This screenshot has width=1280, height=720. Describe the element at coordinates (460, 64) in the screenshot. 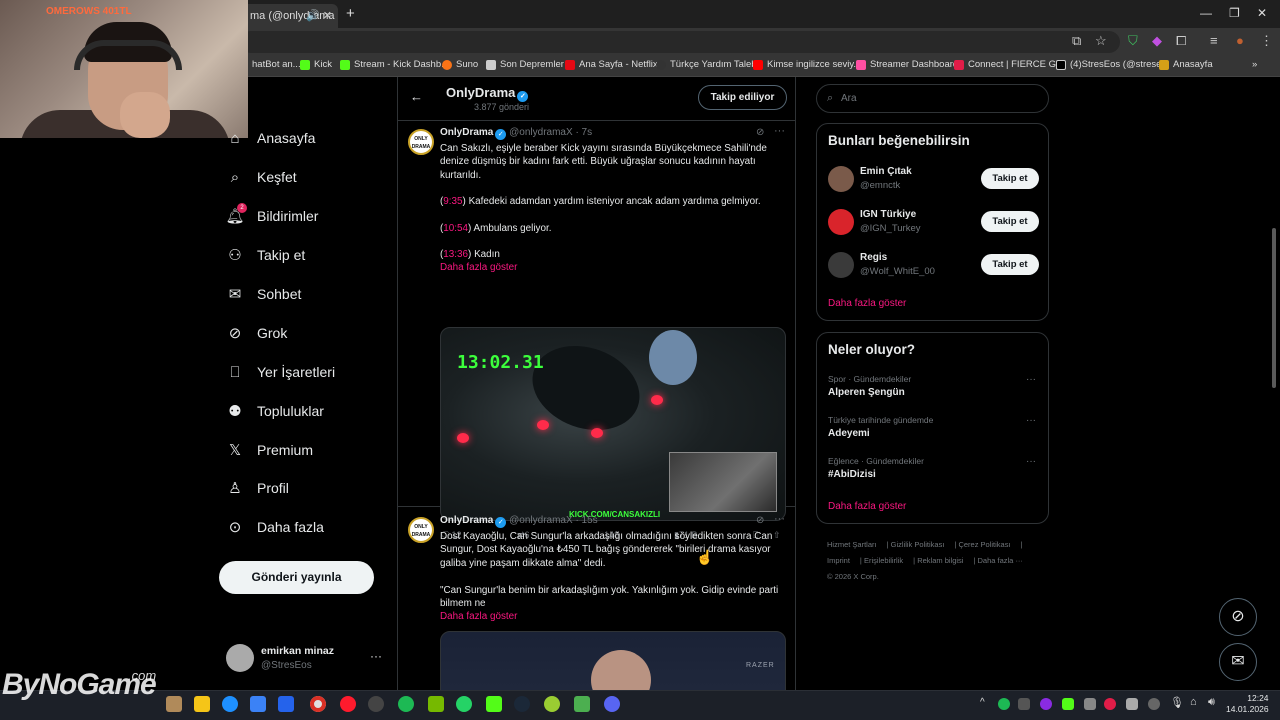

I see `bookmark-item: Suno` at that location.